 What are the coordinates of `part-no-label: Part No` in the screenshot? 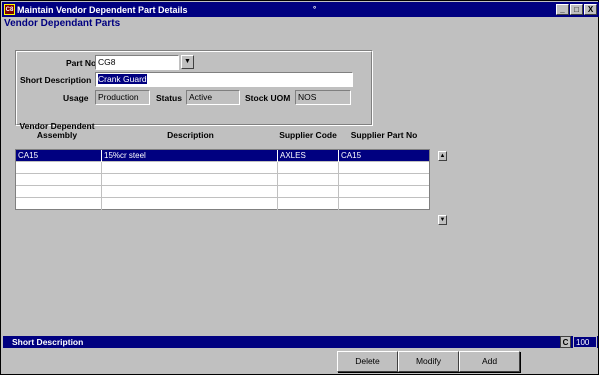 It's located at (81, 63).